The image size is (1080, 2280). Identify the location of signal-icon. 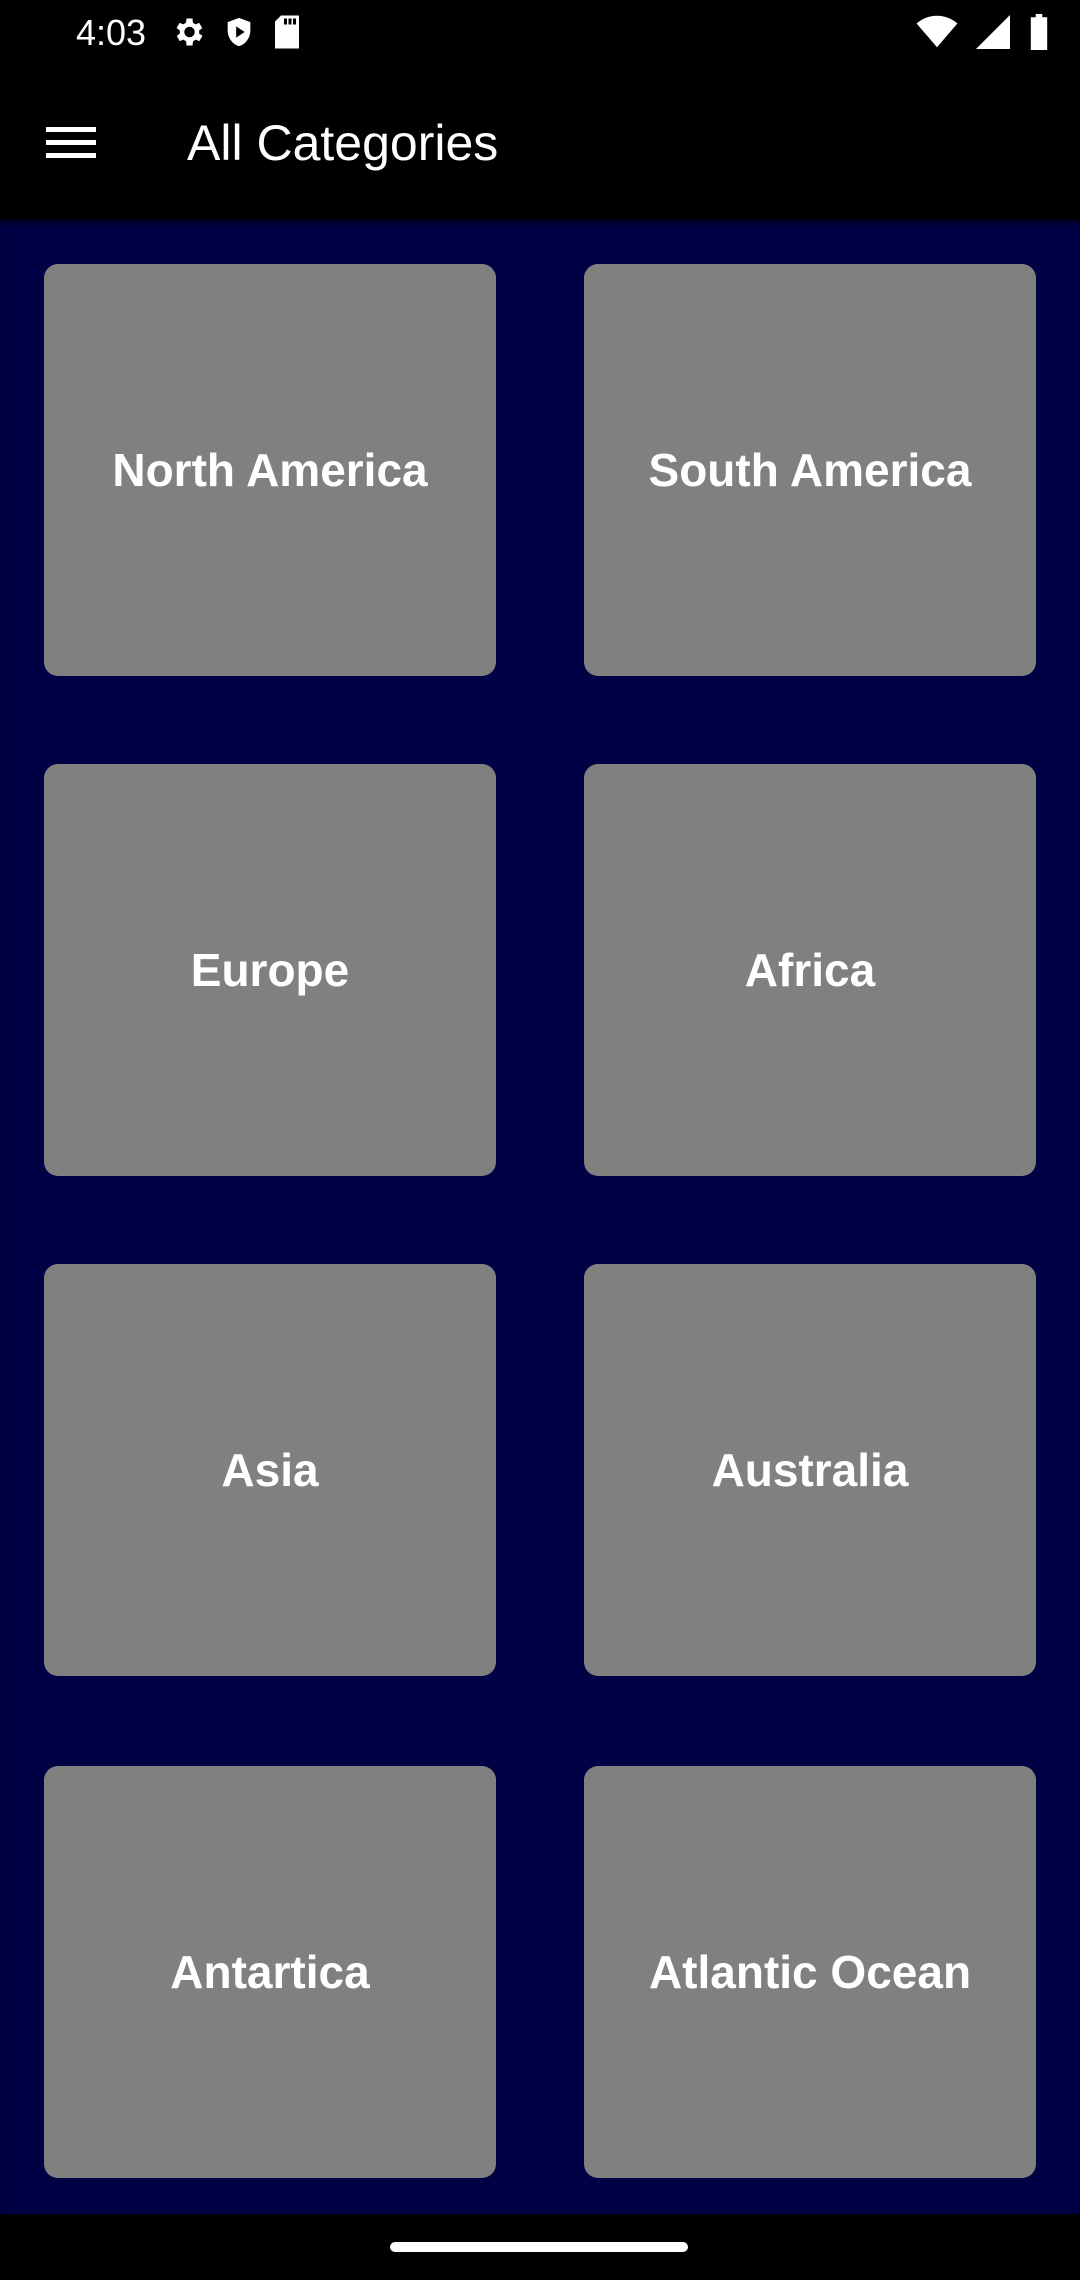
(993, 32).